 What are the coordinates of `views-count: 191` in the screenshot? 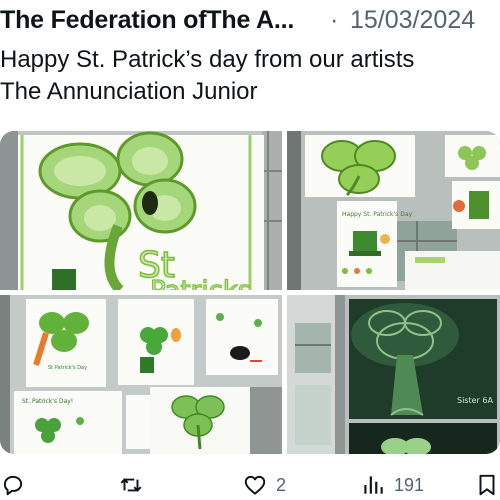 It's located at (409, 484).